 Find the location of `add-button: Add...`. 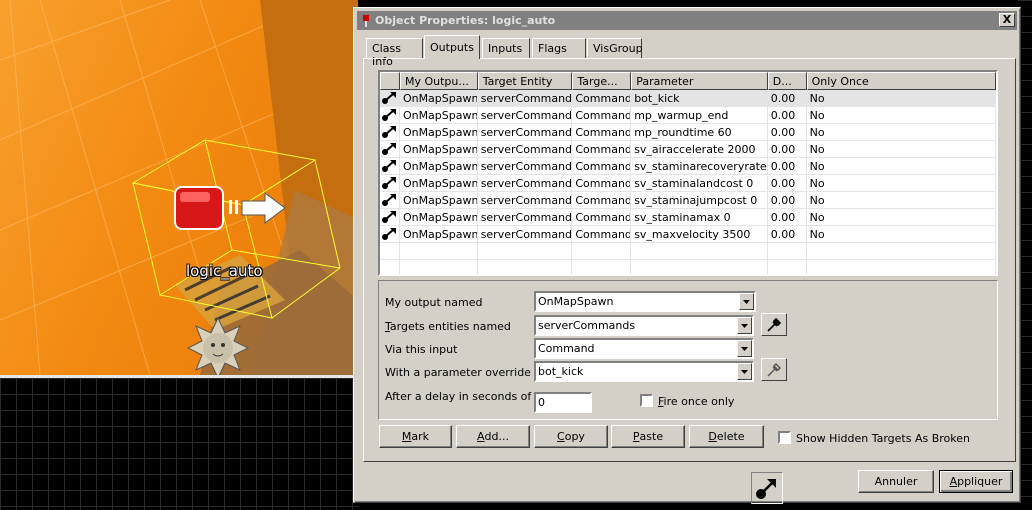

add-button: Add... is located at coordinates (493, 436).